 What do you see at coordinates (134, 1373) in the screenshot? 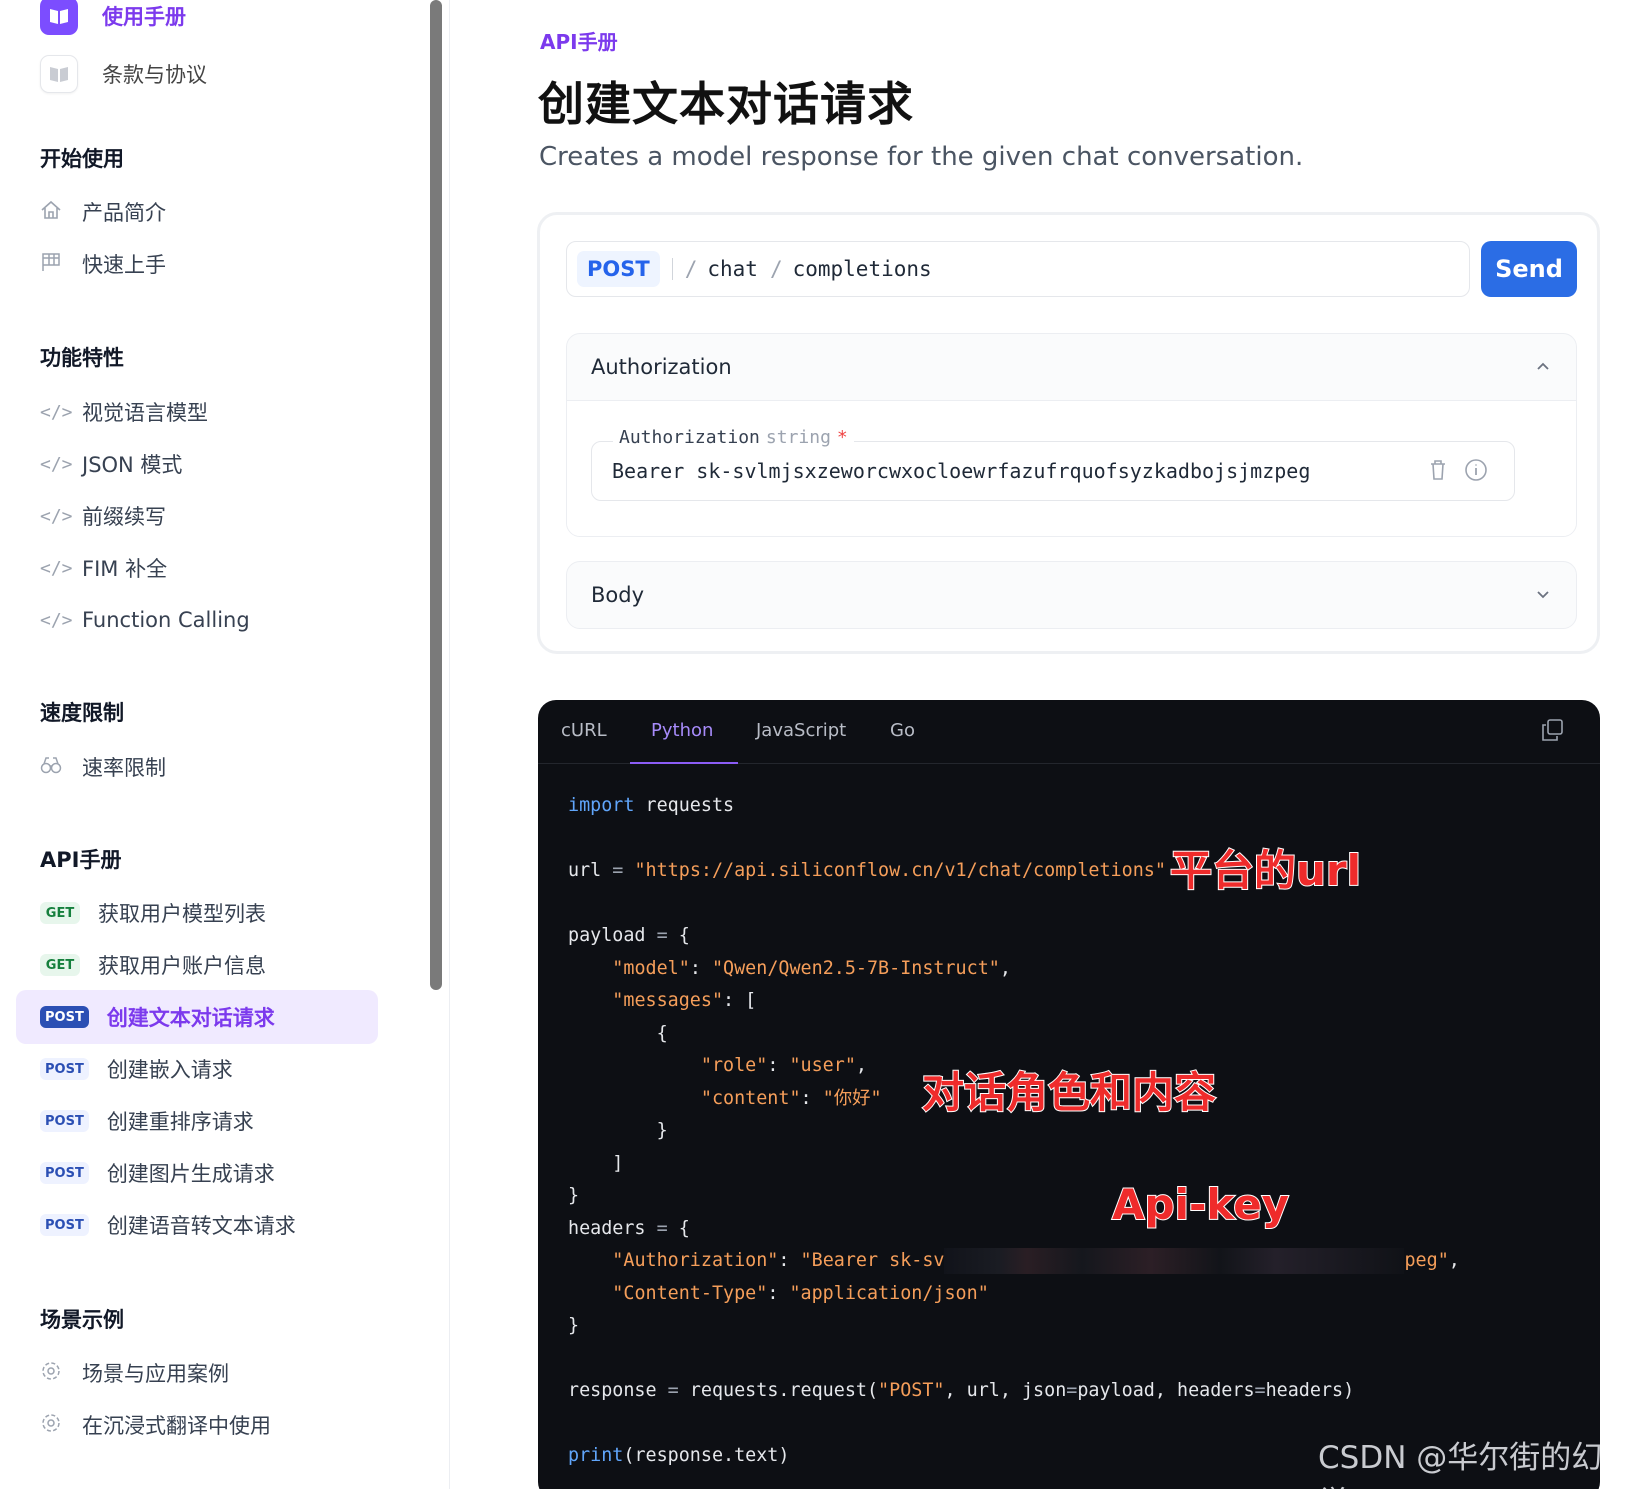
I see `sidebar-item-use-cases: 场景与应用案例` at bounding box center [134, 1373].